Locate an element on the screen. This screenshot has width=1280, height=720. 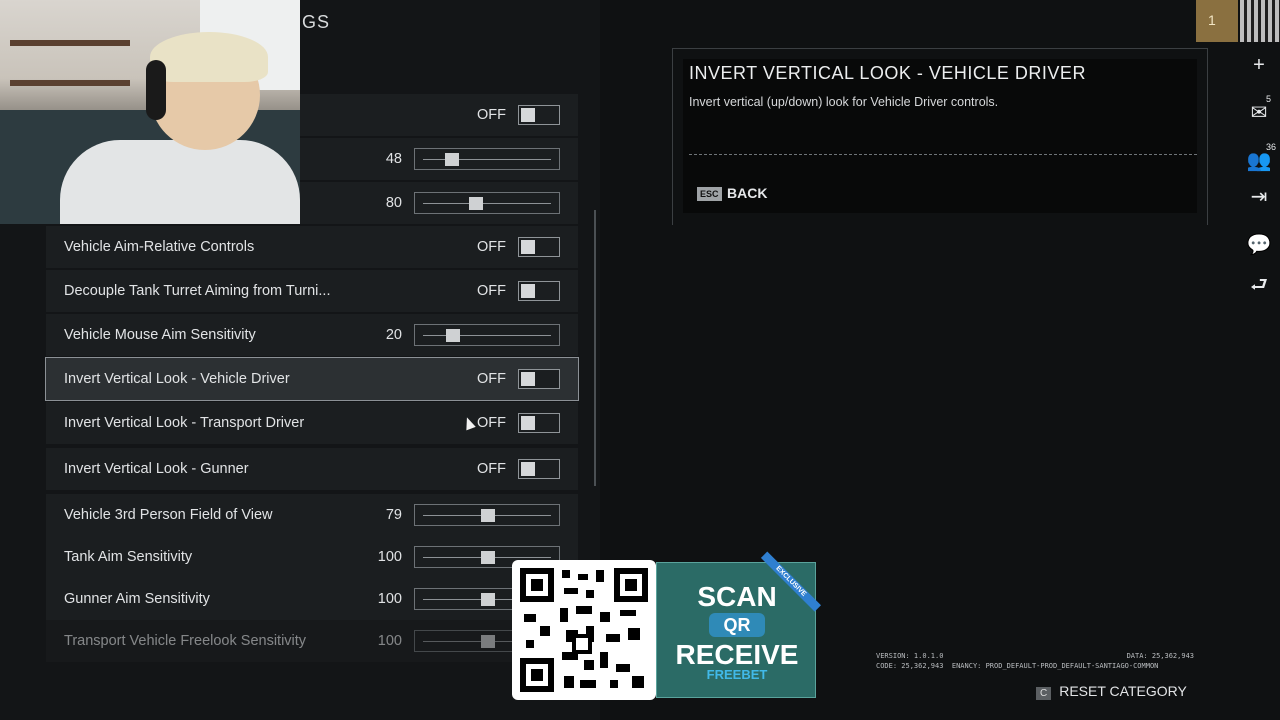
setting-label: Tank Aim Sensitivity is located at coordinates (128, 557).